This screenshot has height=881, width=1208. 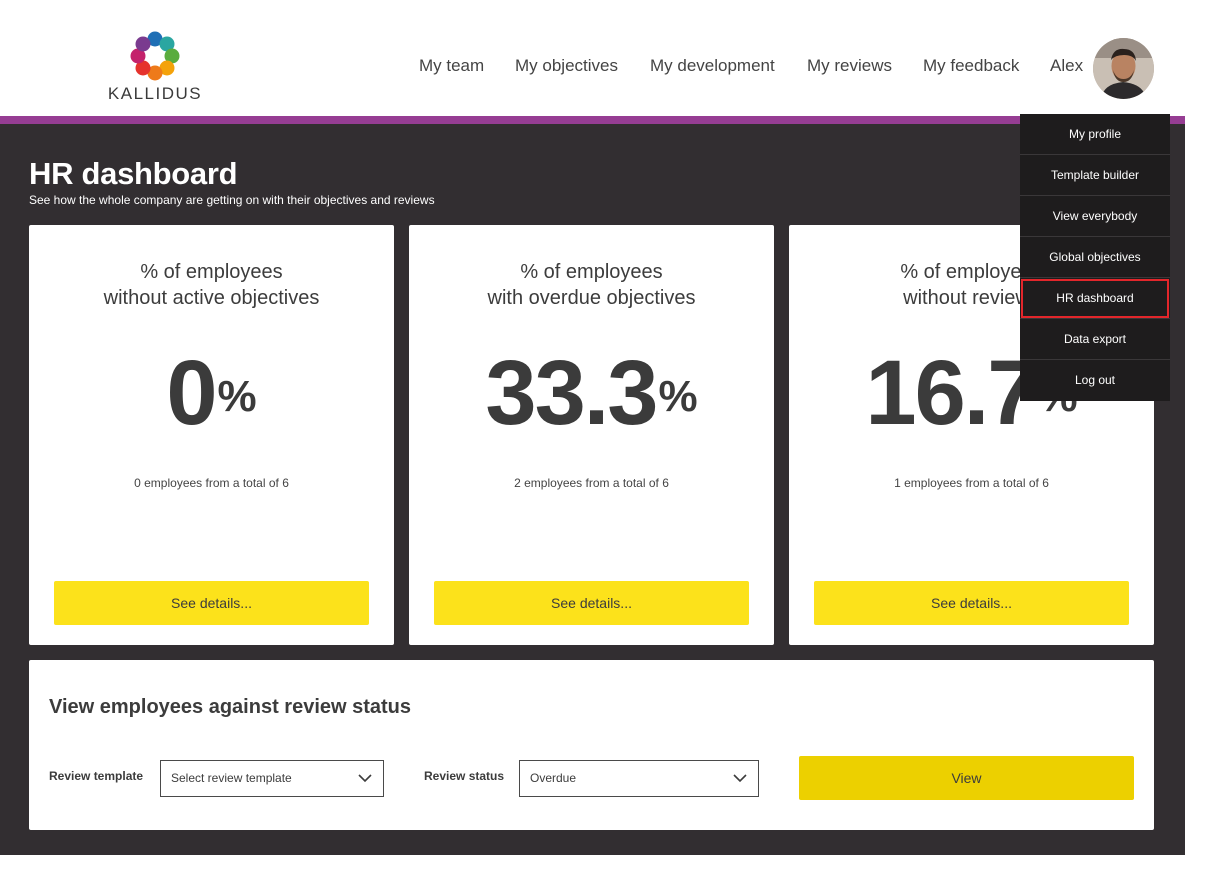 What do you see at coordinates (155, 56) in the screenshot?
I see `flower-logo-icon` at bounding box center [155, 56].